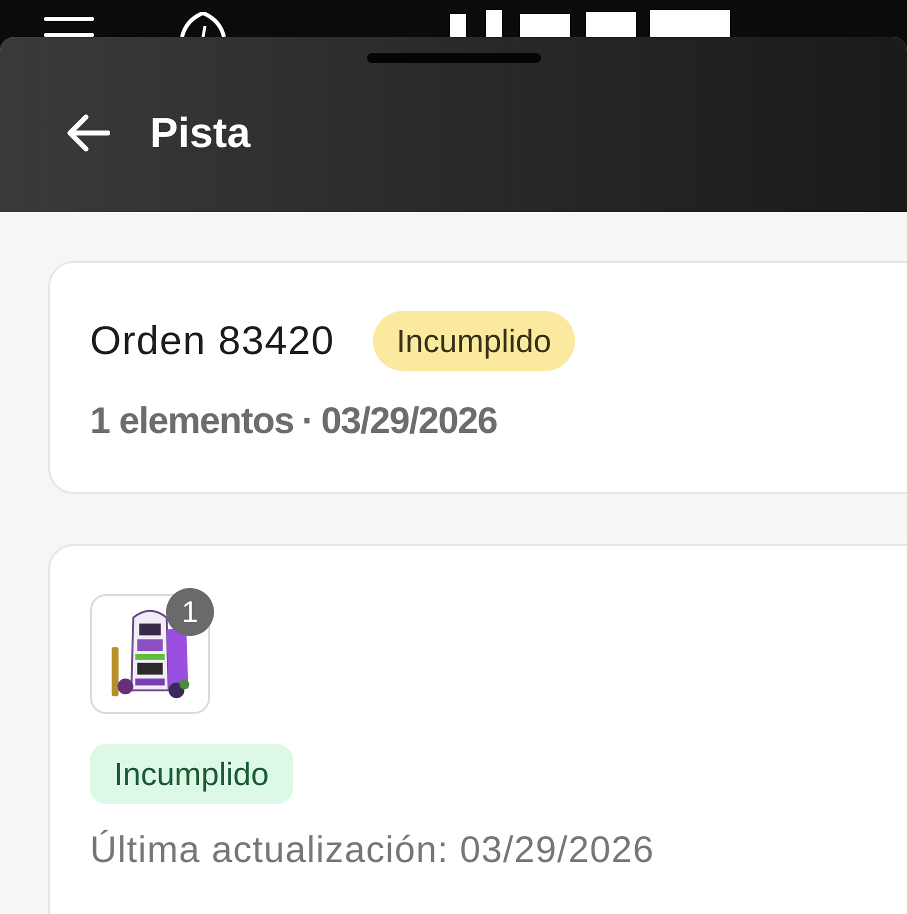  What do you see at coordinates (212, 341) in the screenshot?
I see `order-title: Orden 83420` at bounding box center [212, 341].